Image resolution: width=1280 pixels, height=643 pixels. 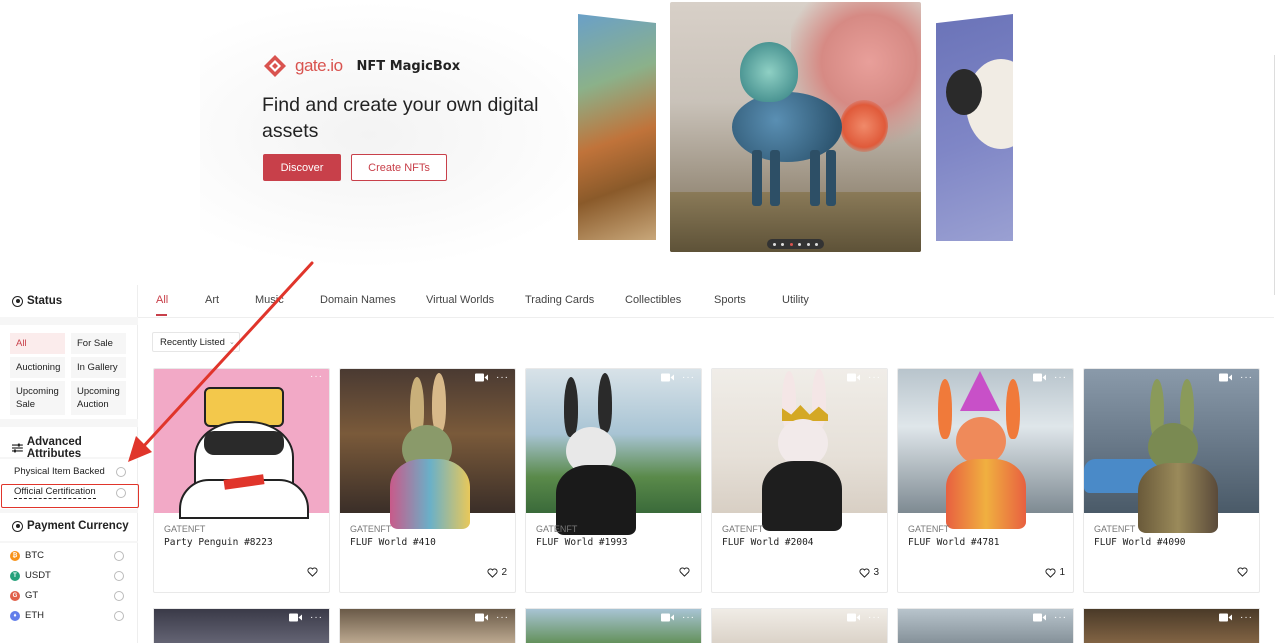 I want to click on attribute-radio, so click(x=121, y=471).